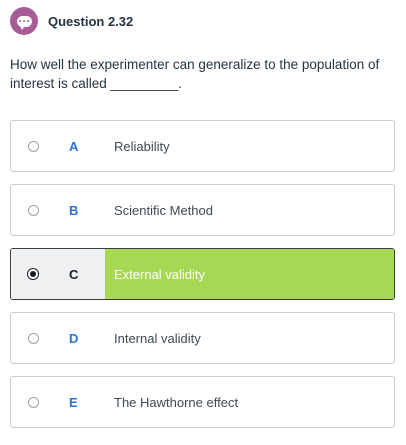 This screenshot has height=445, width=406. I want to click on option-label: Reliability, so click(142, 146).